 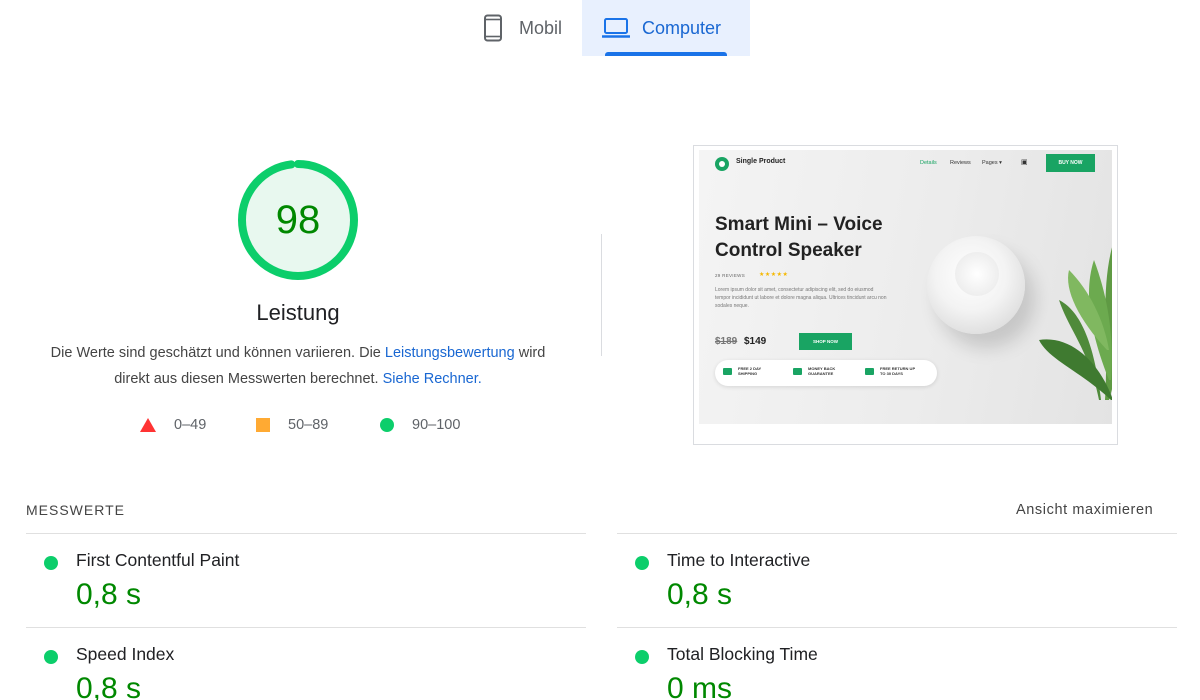 I want to click on site-buy-button: BUY NOW, so click(x=1070, y=163).